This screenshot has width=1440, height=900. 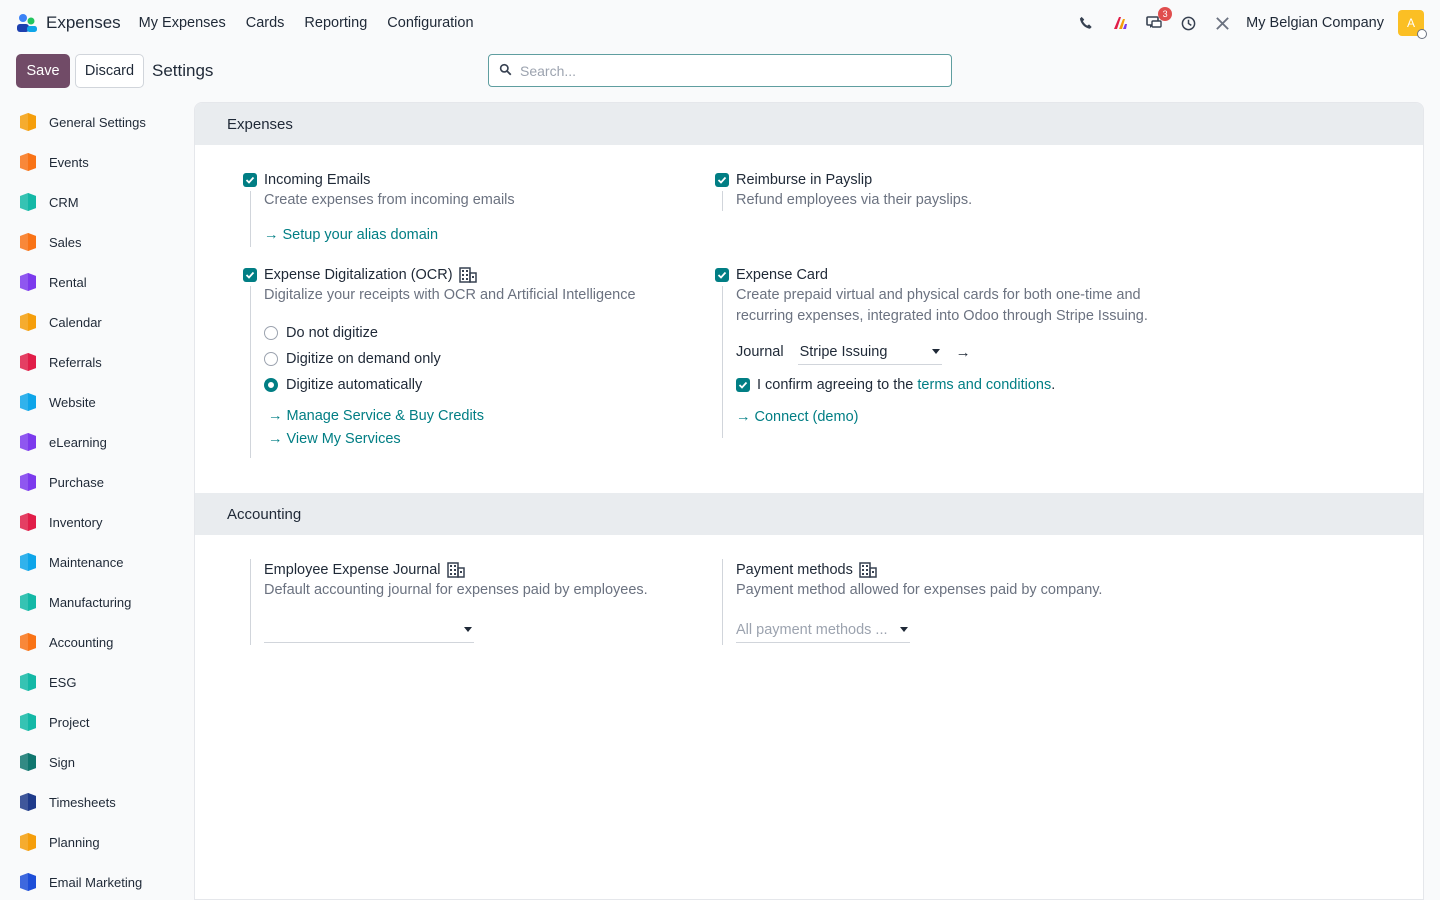 What do you see at coordinates (28, 402) in the screenshot?
I see `website-icon` at bounding box center [28, 402].